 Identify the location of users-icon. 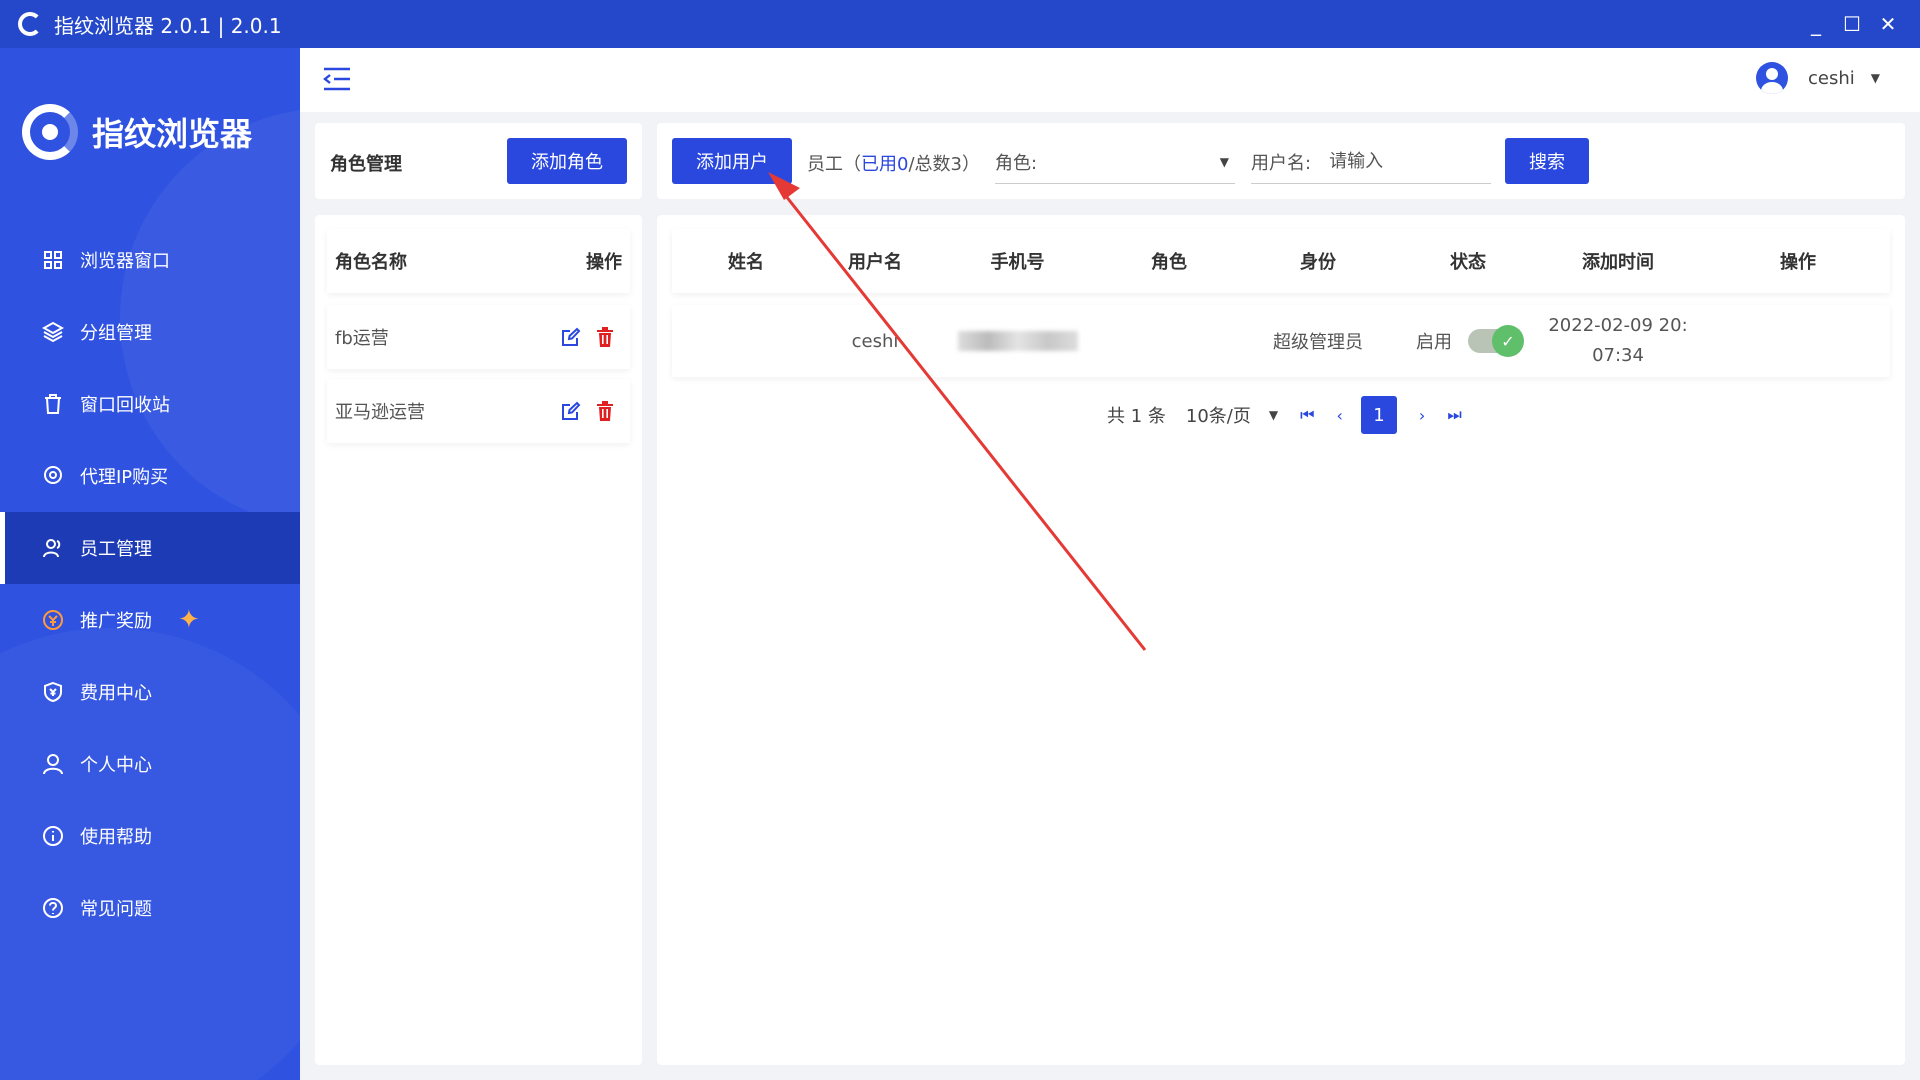
(53, 548).